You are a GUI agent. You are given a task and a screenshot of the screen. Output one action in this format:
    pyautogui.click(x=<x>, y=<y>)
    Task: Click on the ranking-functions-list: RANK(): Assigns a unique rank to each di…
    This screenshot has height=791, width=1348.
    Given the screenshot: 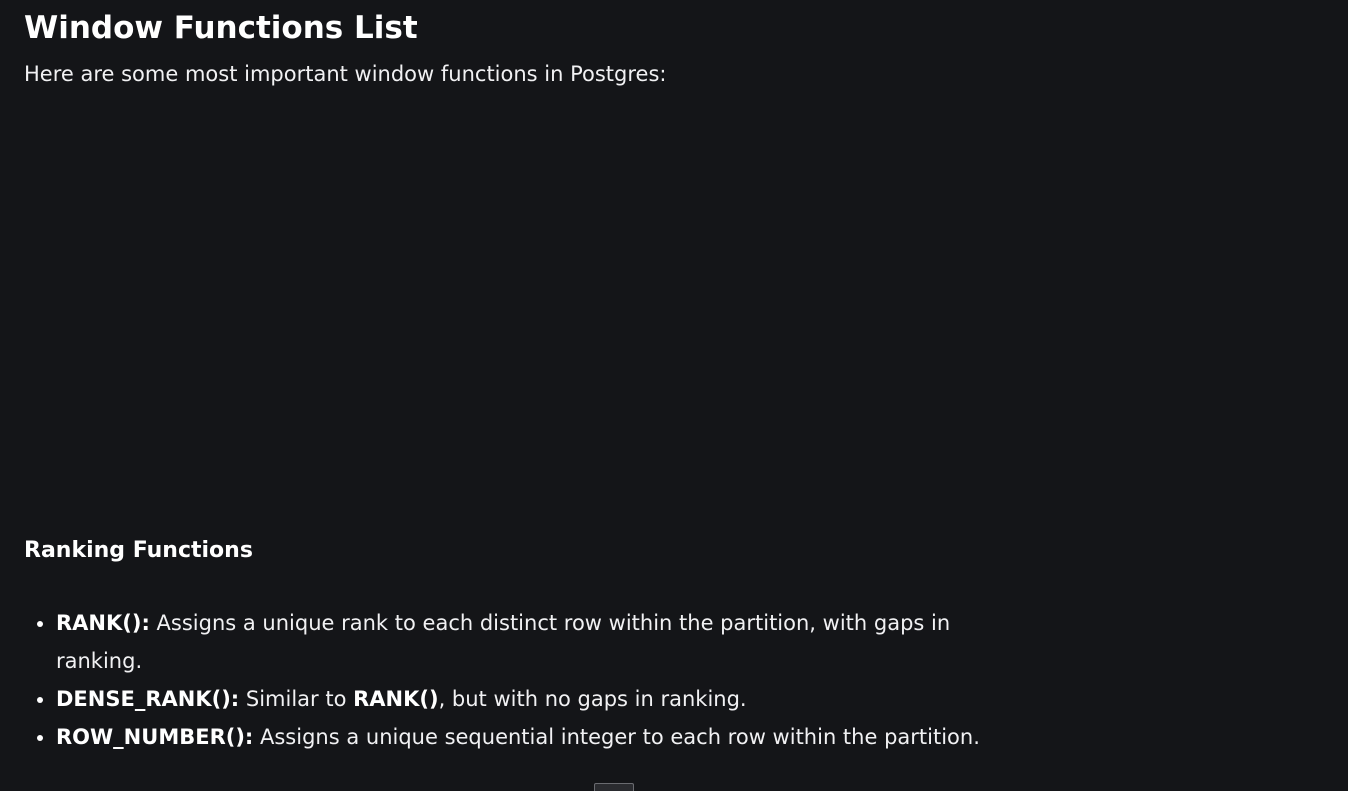 What is the action you would take?
    pyautogui.click(x=530, y=680)
    